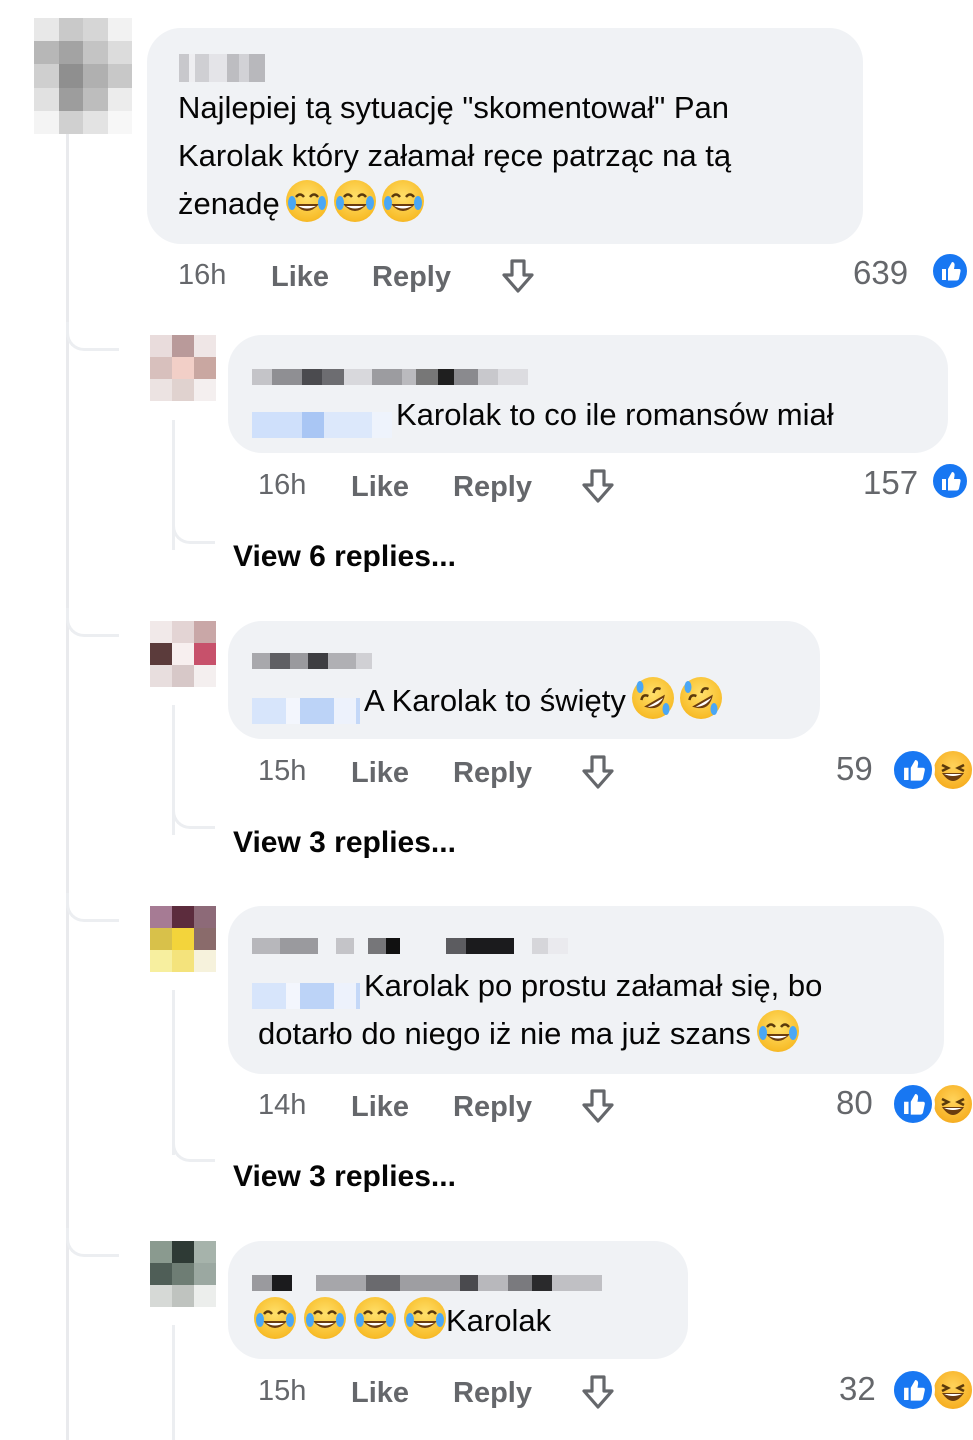 This screenshot has width=973, height=1440. I want to click on comment-text: A Karolak to święty, so click(487, 701).